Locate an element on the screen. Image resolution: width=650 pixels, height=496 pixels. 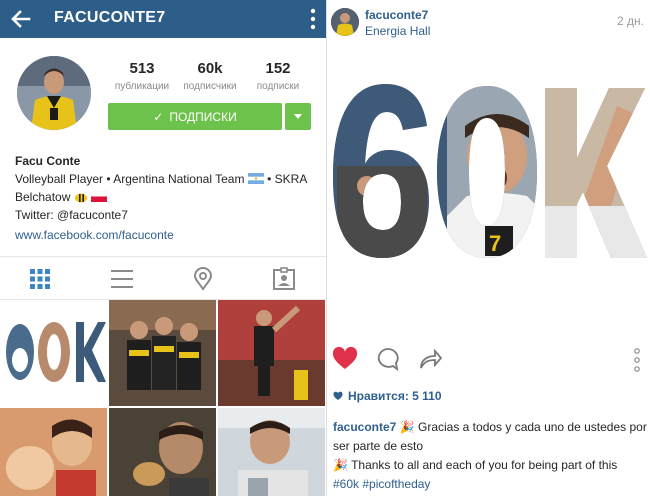
back-arrow-icon is located at coordinates (21, 19).